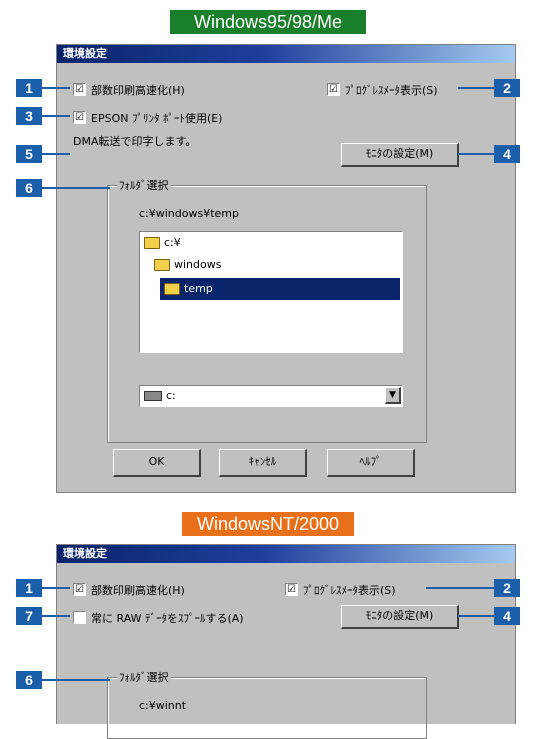 The image size is (536, 739). I want to click on folder-item-temp-selected: temp, so click(280, 289).